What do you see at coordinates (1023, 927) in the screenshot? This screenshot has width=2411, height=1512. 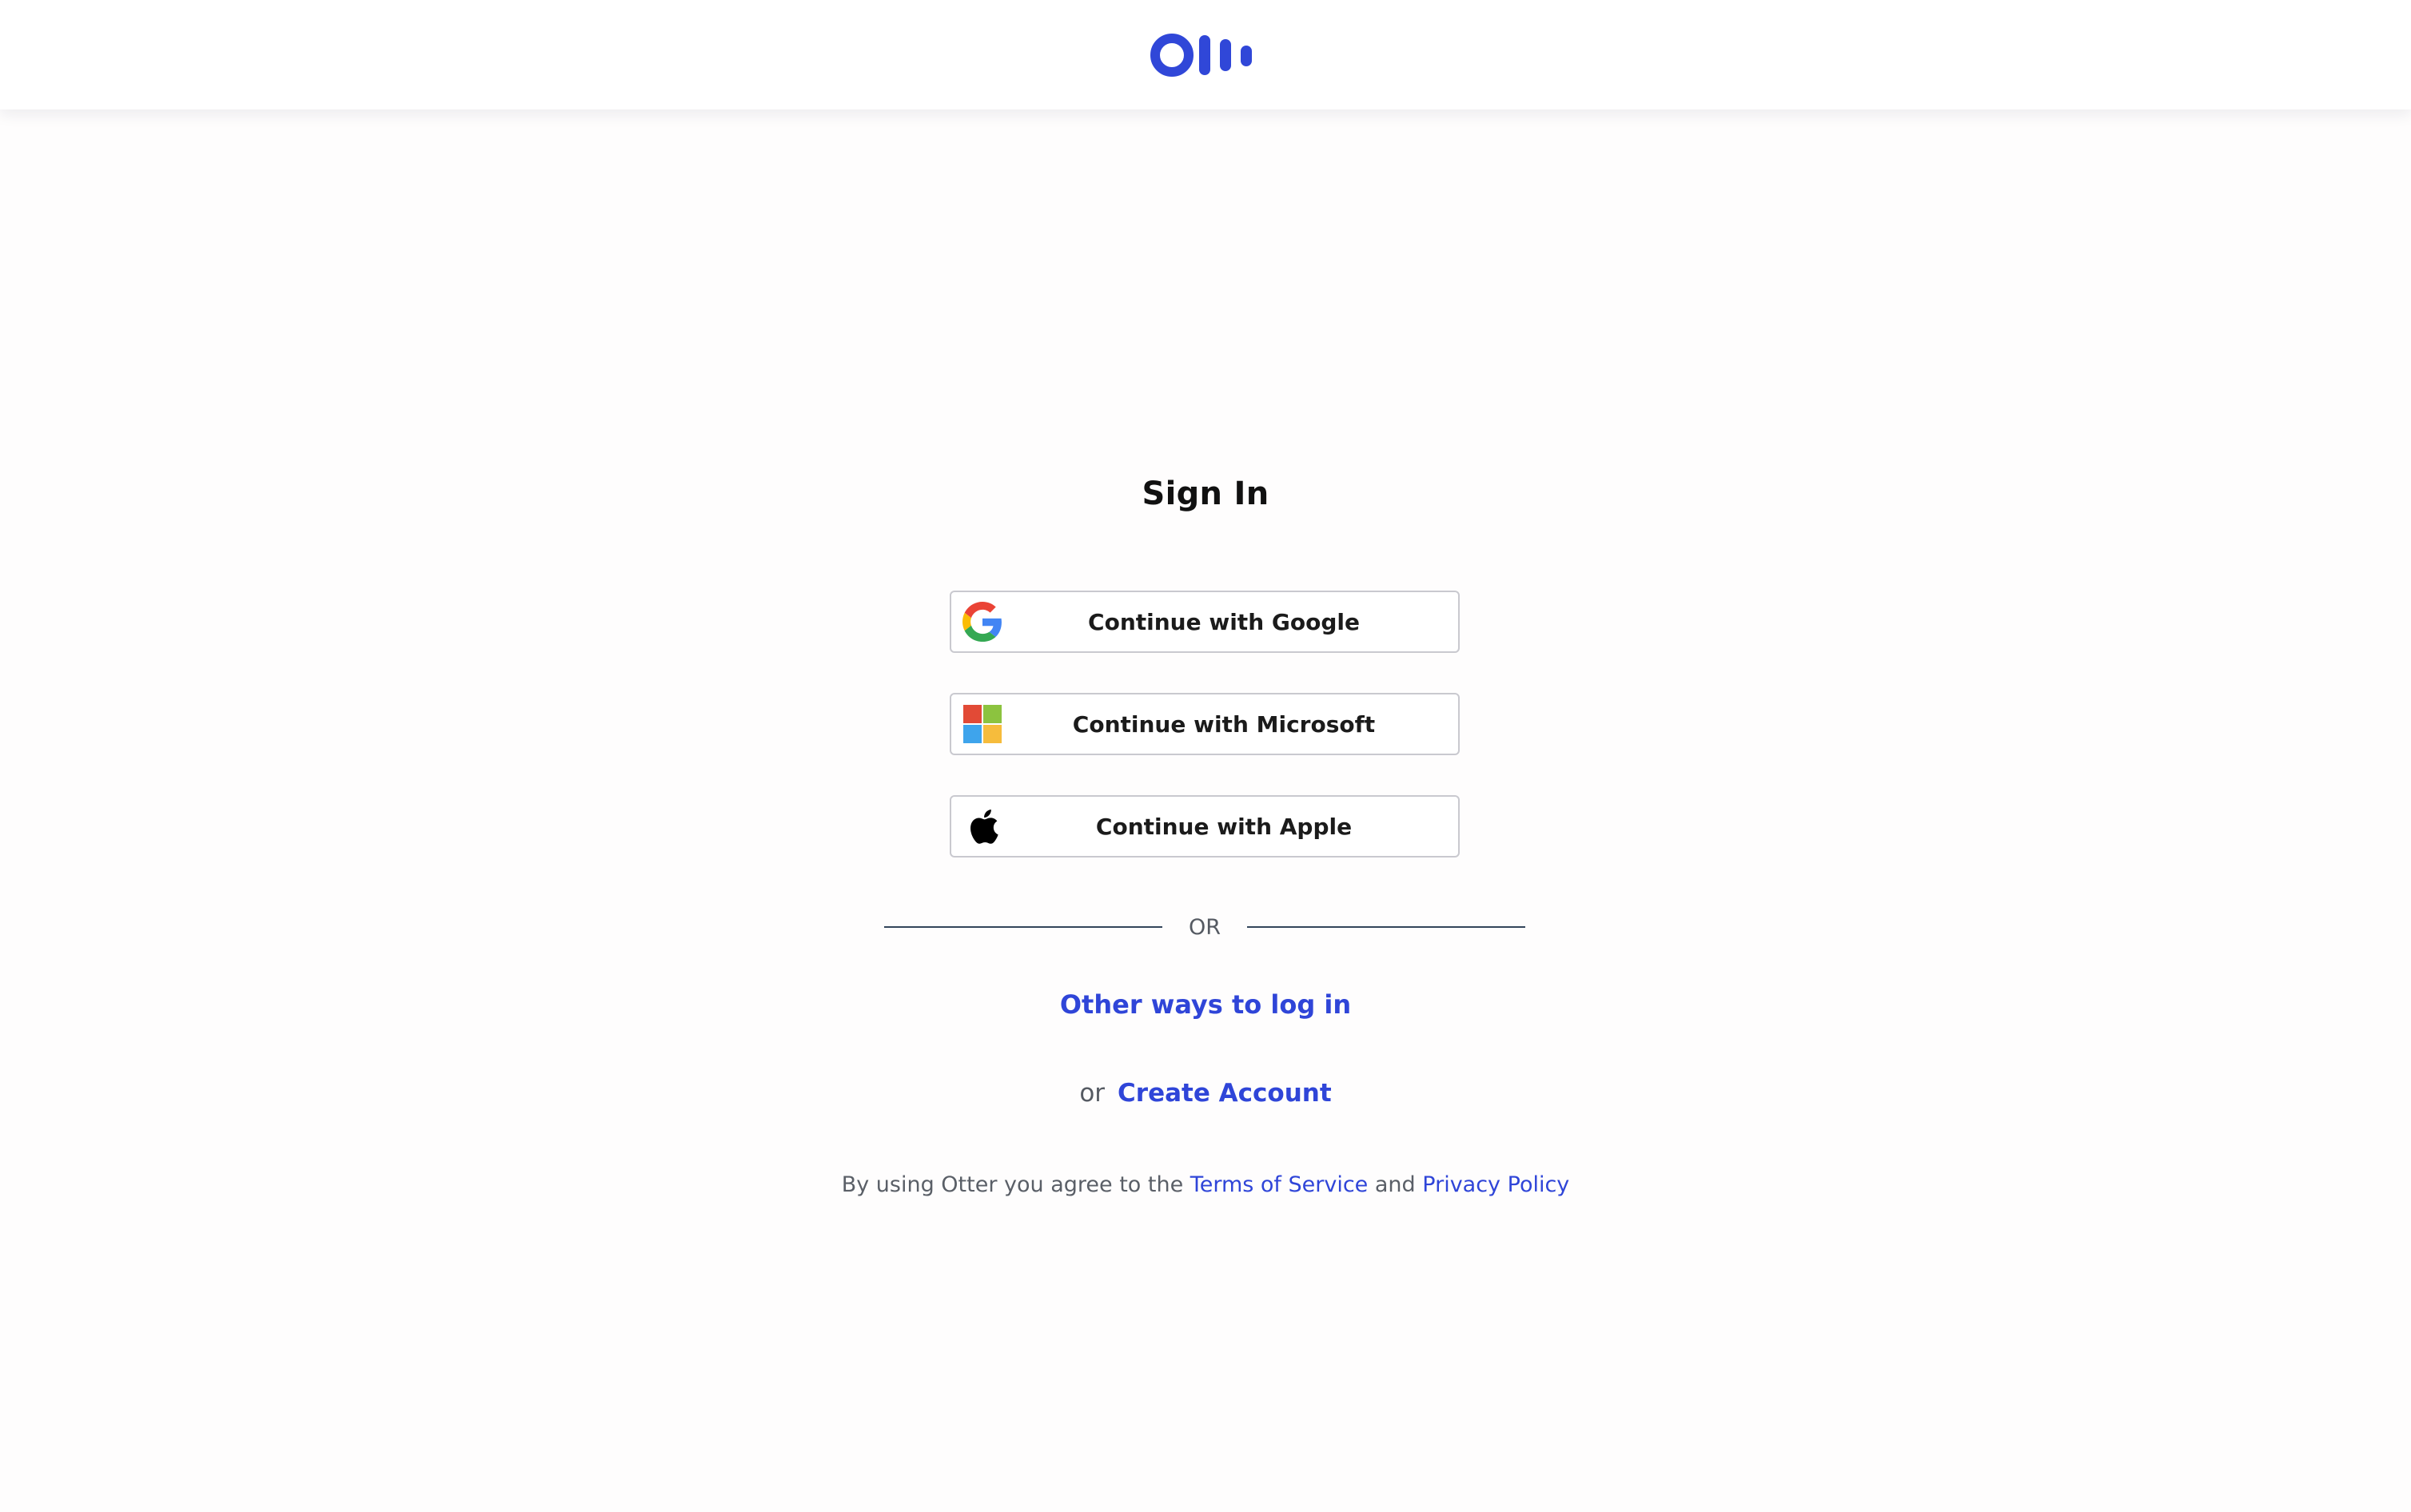 I see `divider-line-left` at bounding box center [1023, 927].